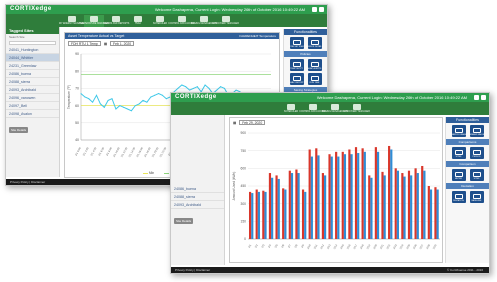  I want to click on dollar-icon, so click(204, 19).